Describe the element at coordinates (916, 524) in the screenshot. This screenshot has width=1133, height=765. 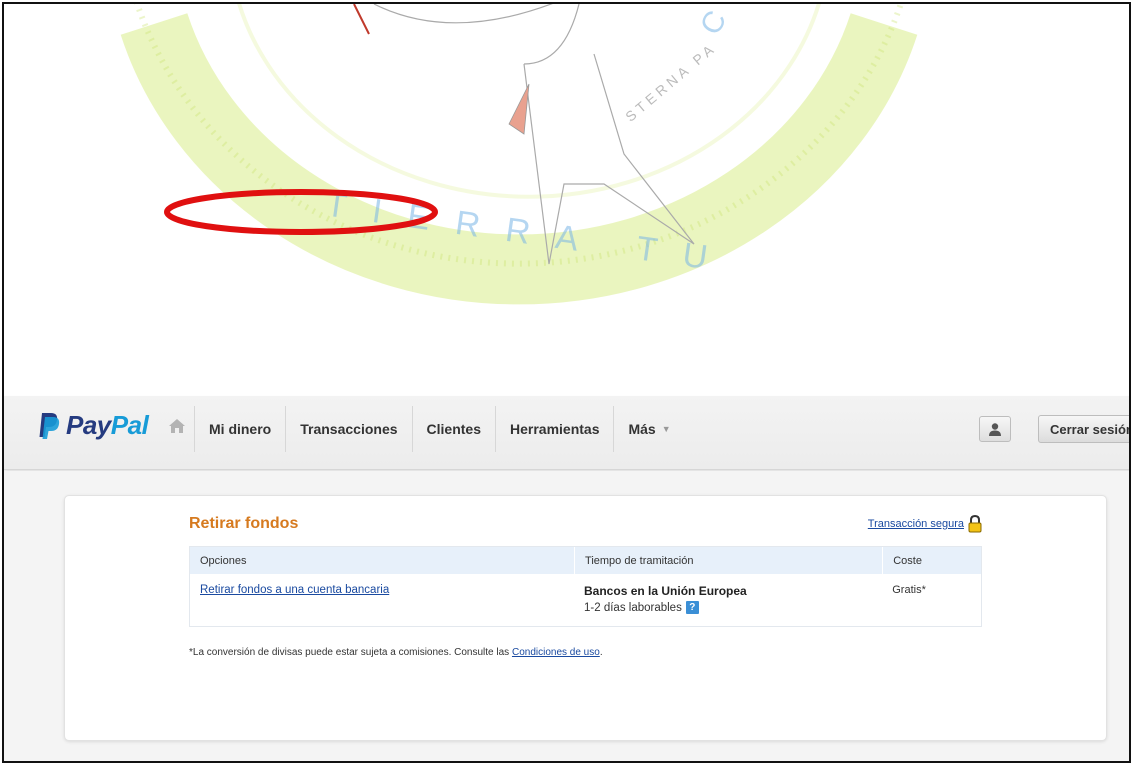
I see `secure-transaction-link: Transacción segura` at that location.